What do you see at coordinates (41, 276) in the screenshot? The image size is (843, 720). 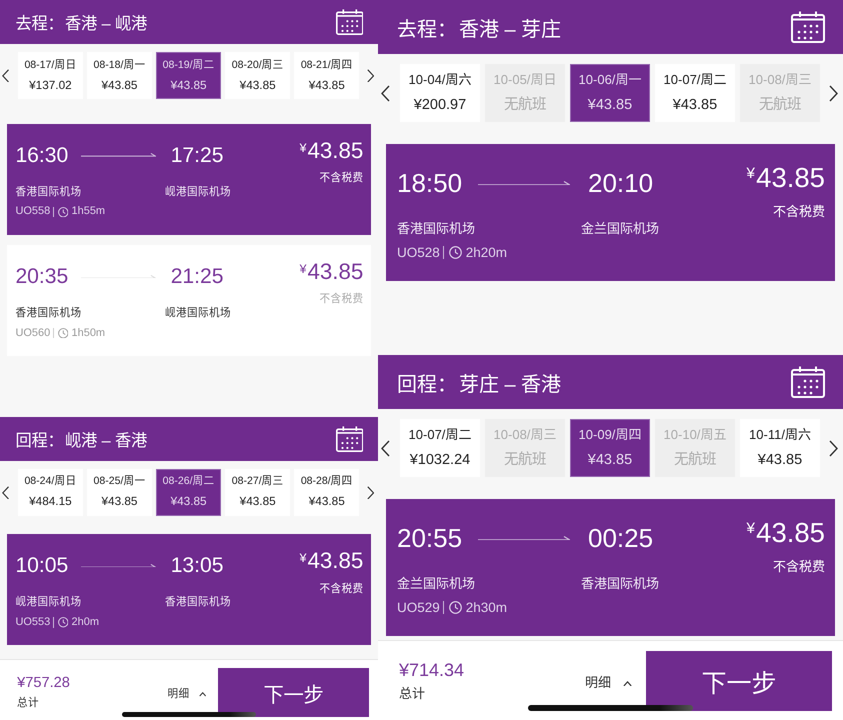 I see `departure-time: 20:35` at bounding box center [41, 276].